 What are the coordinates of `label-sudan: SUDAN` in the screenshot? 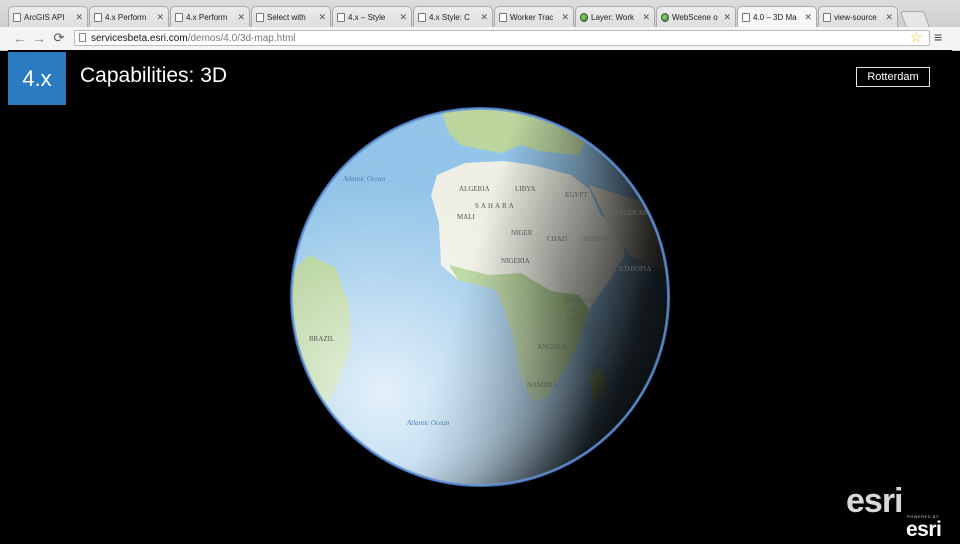 It's located at (595, 239).